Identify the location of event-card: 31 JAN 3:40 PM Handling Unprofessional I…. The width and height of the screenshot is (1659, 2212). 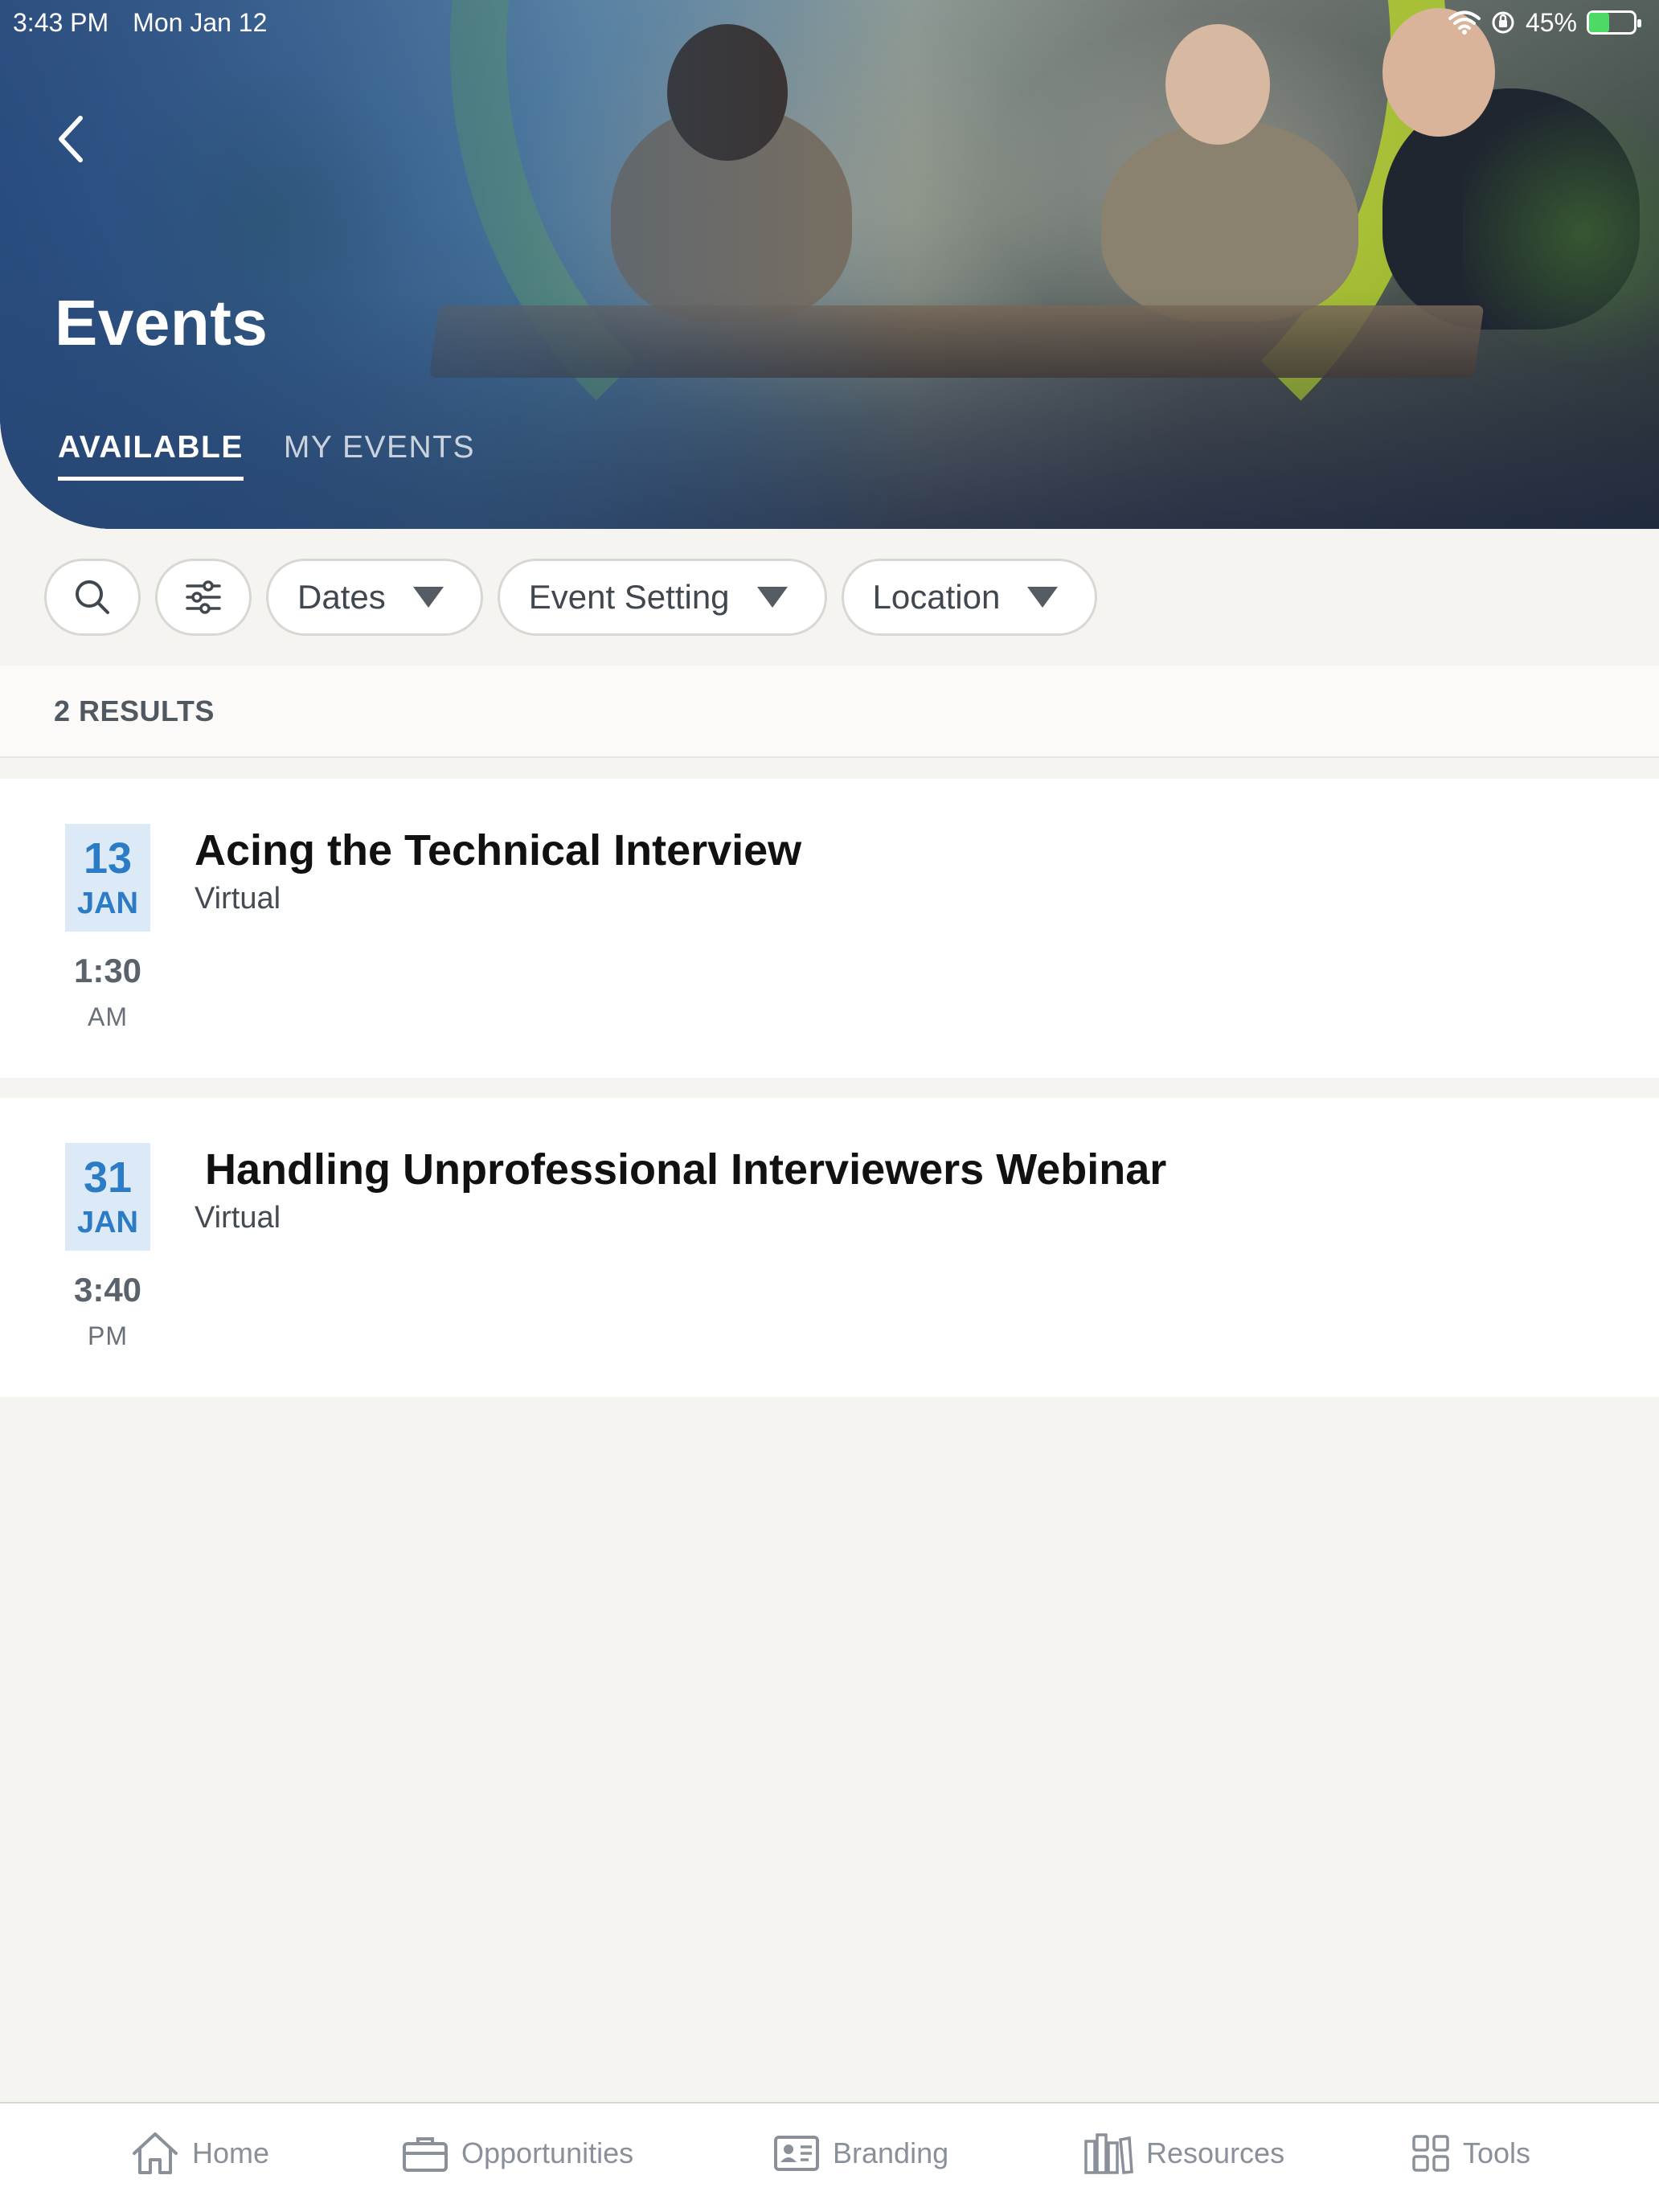
(829, 1247).